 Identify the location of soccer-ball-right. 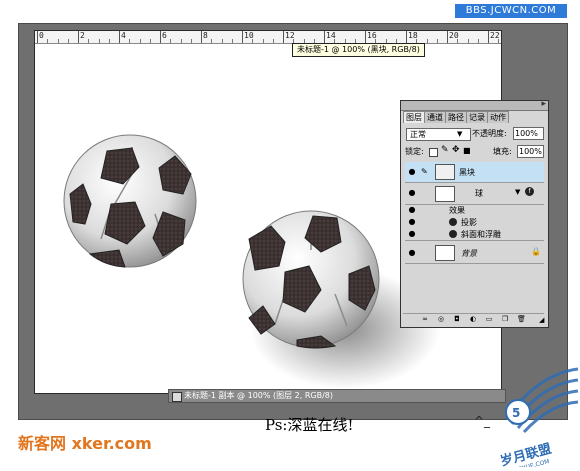
(311, 279).